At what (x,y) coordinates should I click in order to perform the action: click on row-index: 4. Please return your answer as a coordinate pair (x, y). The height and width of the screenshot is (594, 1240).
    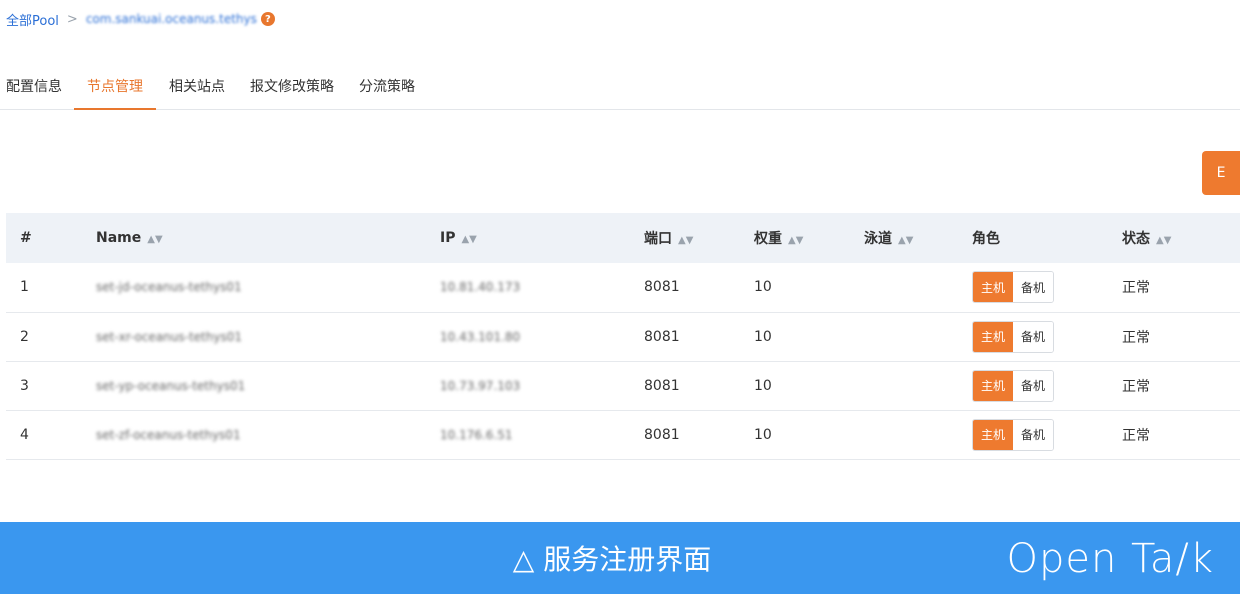
    Looking at the image, I should click on (51, 435).